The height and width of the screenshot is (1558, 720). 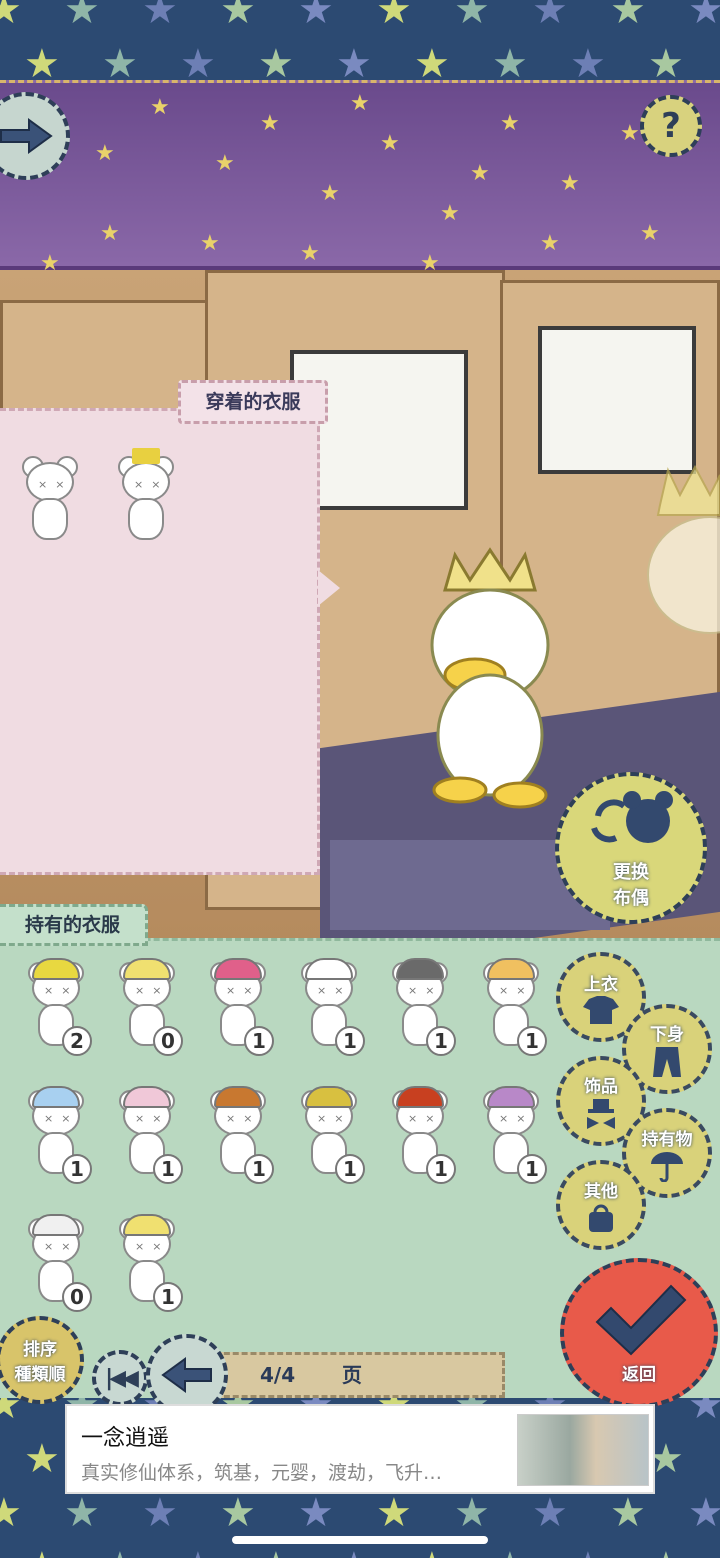 What do you see at coordinates (667, 1061) in the screenshot?
I see `pants-icon` at bounding box center [667, 1061].